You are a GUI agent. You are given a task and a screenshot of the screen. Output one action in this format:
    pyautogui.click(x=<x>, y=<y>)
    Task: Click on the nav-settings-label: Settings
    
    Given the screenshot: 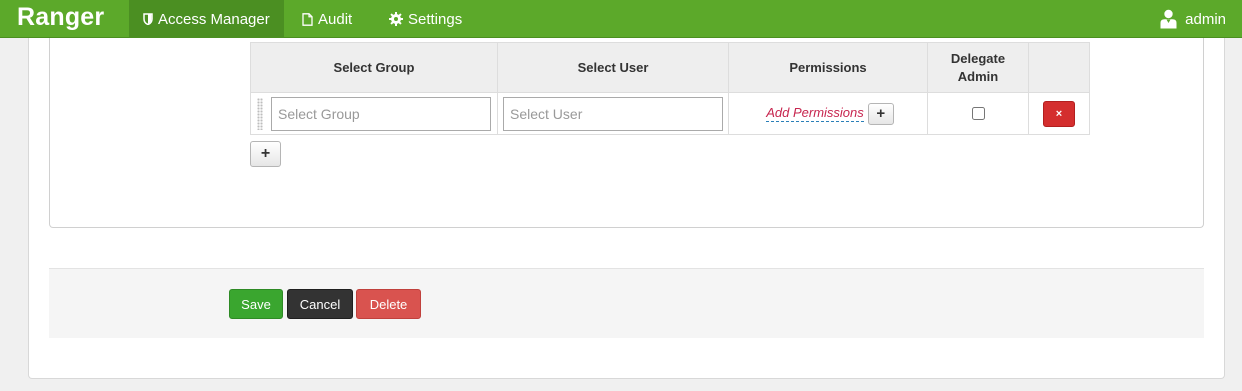 What is the action you would take?
    pyautogui.click(x=435, y=19)
    